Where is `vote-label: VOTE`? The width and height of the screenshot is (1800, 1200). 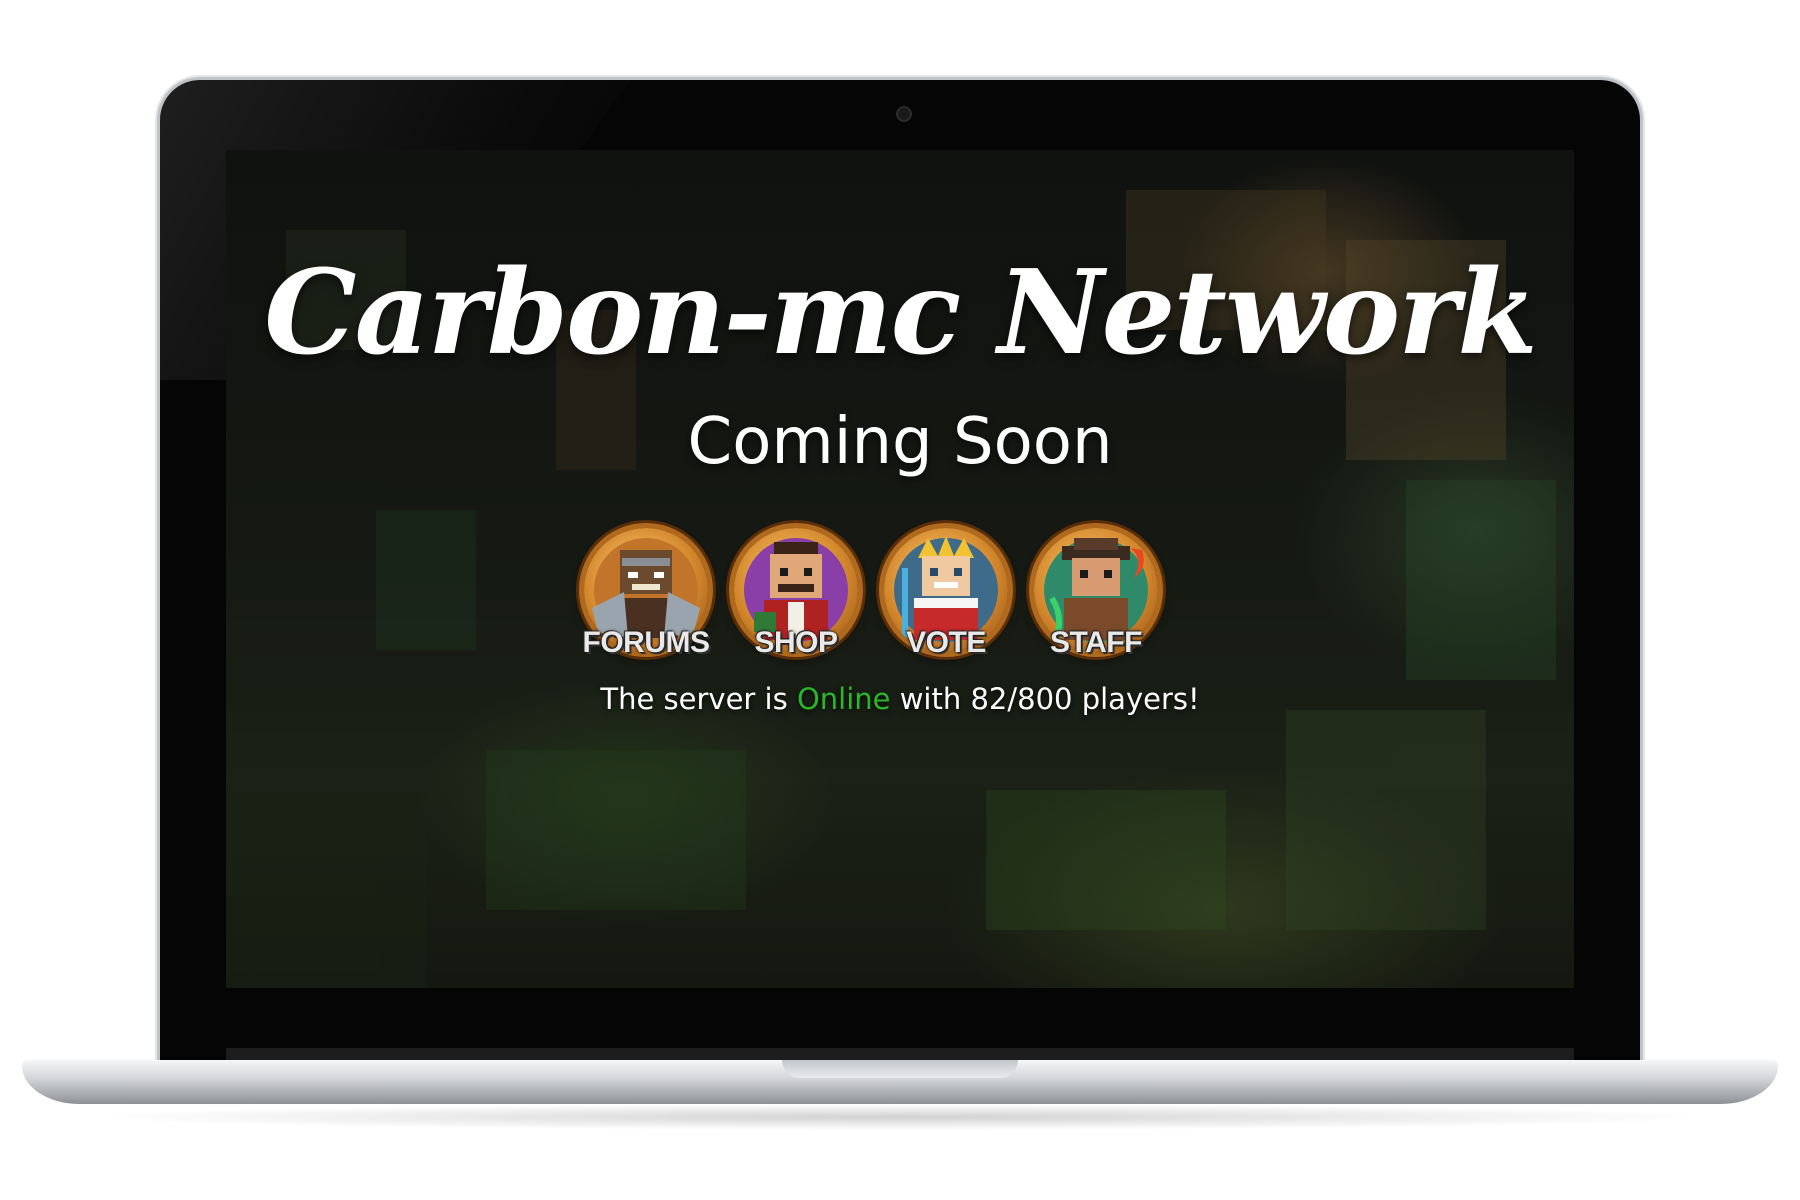 vote-label: VOTE is located at coordinates (946, 642).